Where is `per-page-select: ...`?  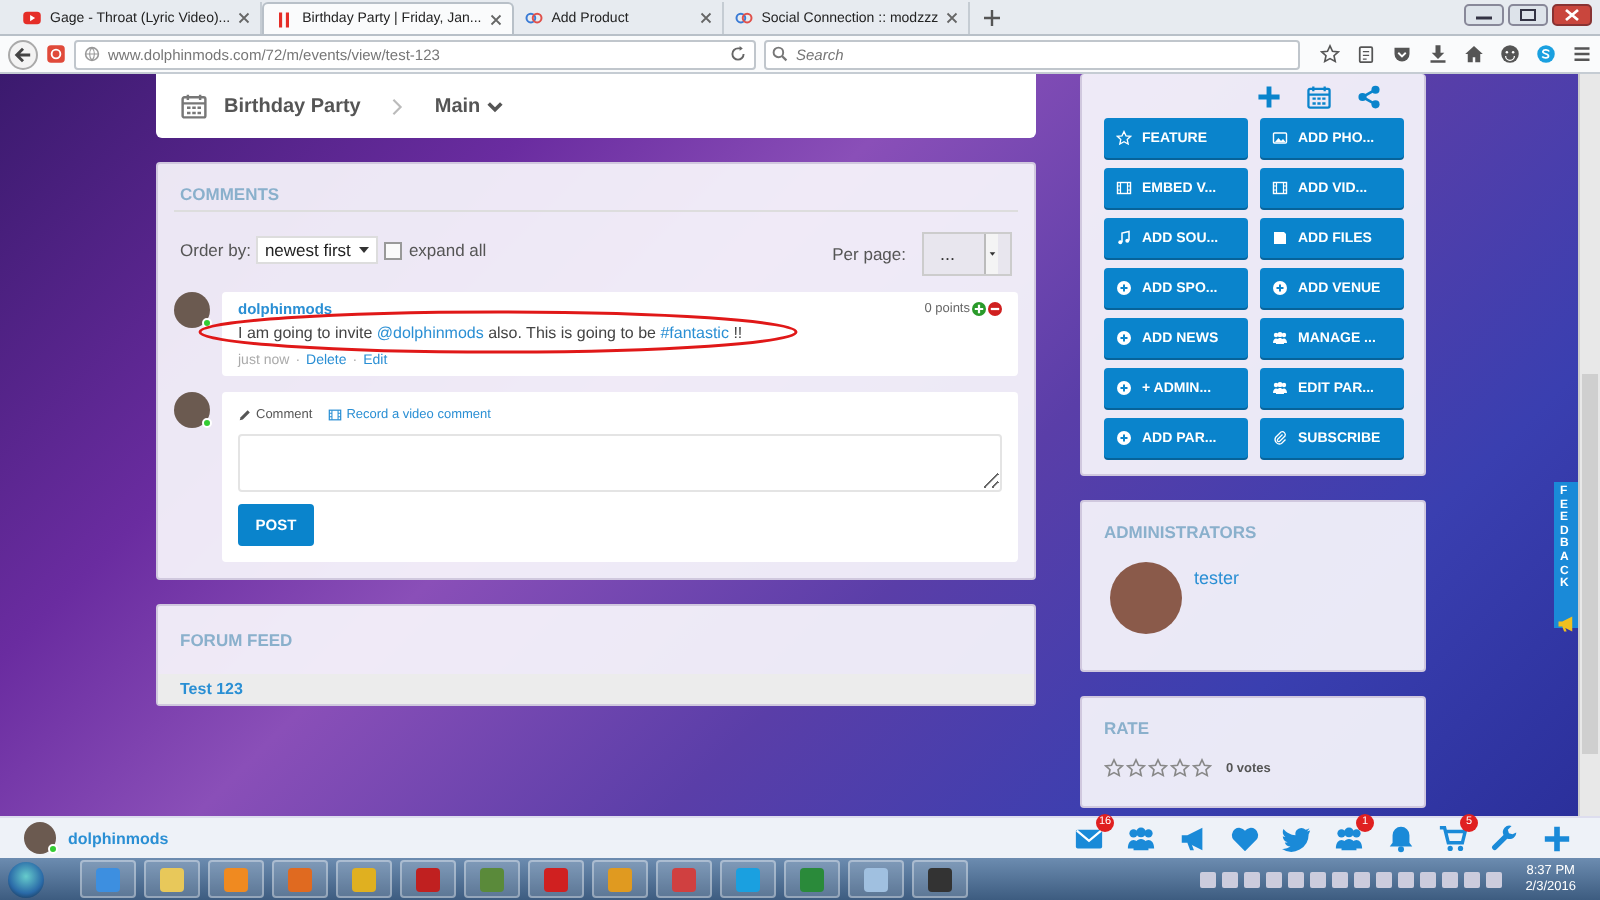 per-page-select: ... is located at coordinates (967, 254).